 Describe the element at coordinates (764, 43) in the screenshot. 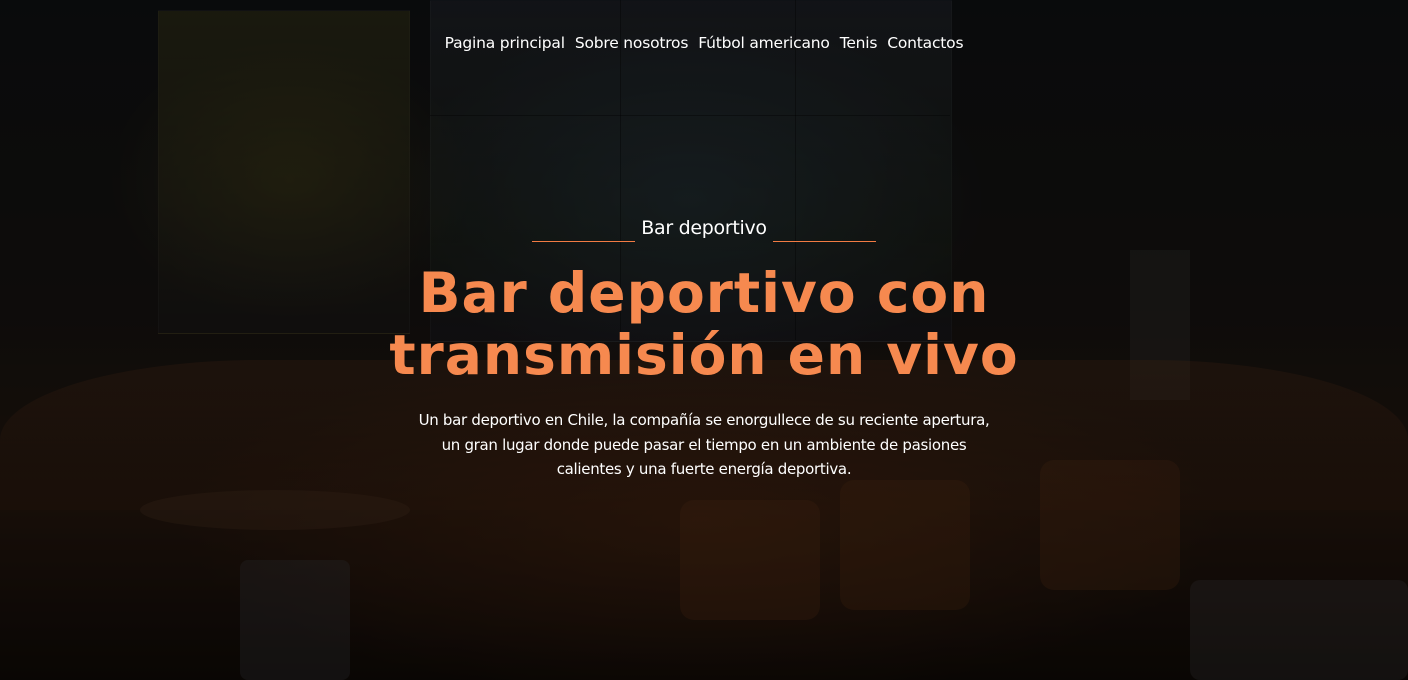

I see `nav-link-american-football: Fútbol americano` at that location.